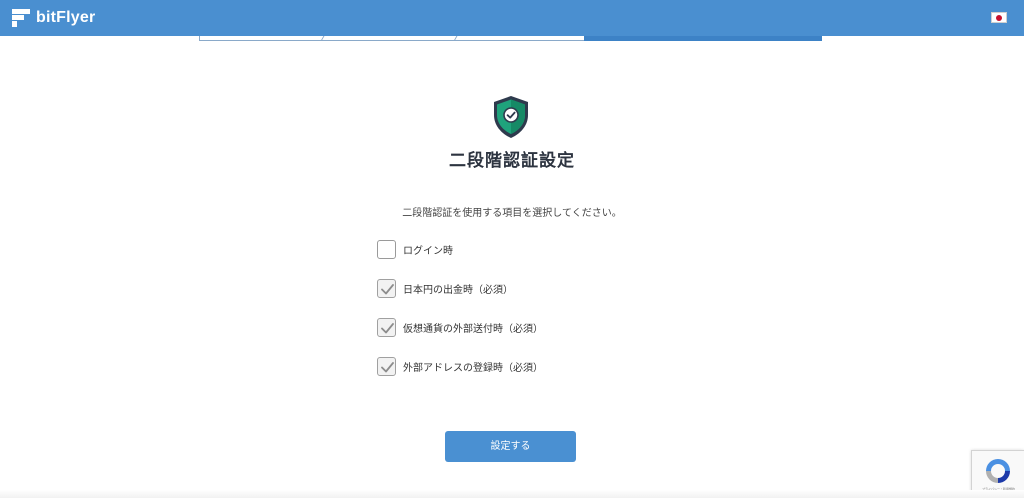 The image size is (1024, 498). I want to click on address-registration-checkbox, so click(386, 366).